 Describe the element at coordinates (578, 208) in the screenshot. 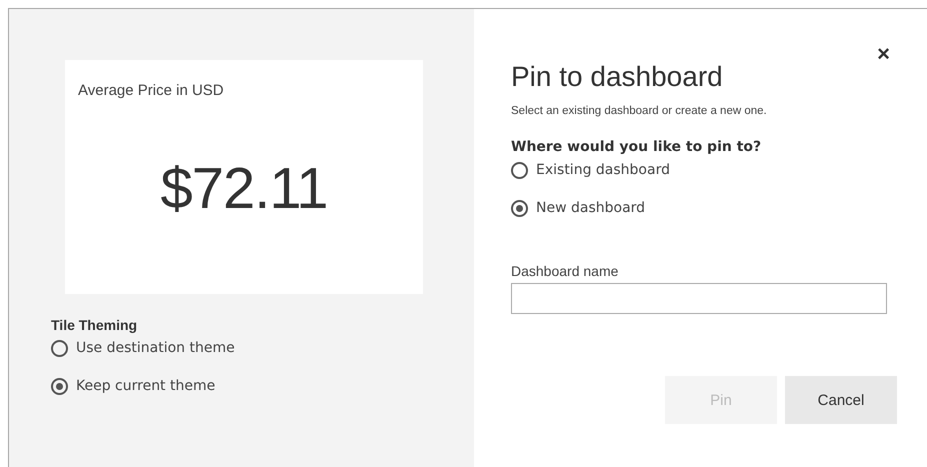

I see `radio-option: New dashboard` at that location.